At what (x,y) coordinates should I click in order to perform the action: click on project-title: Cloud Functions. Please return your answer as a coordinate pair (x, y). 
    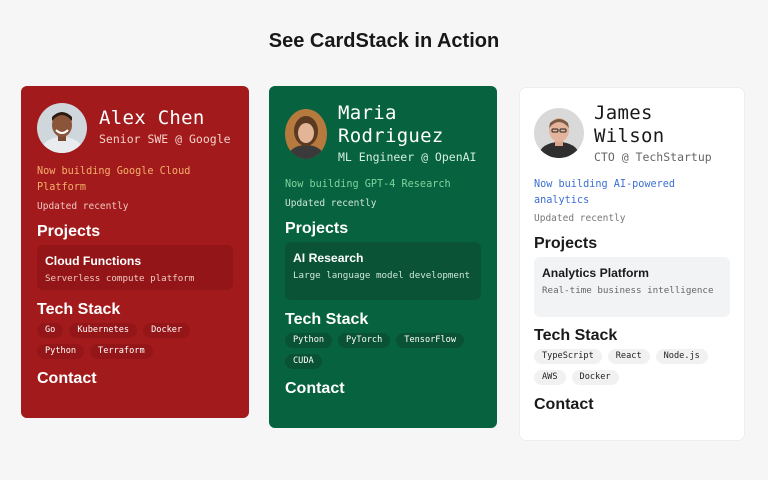
    Looking at the image, I should click on (93, 261).